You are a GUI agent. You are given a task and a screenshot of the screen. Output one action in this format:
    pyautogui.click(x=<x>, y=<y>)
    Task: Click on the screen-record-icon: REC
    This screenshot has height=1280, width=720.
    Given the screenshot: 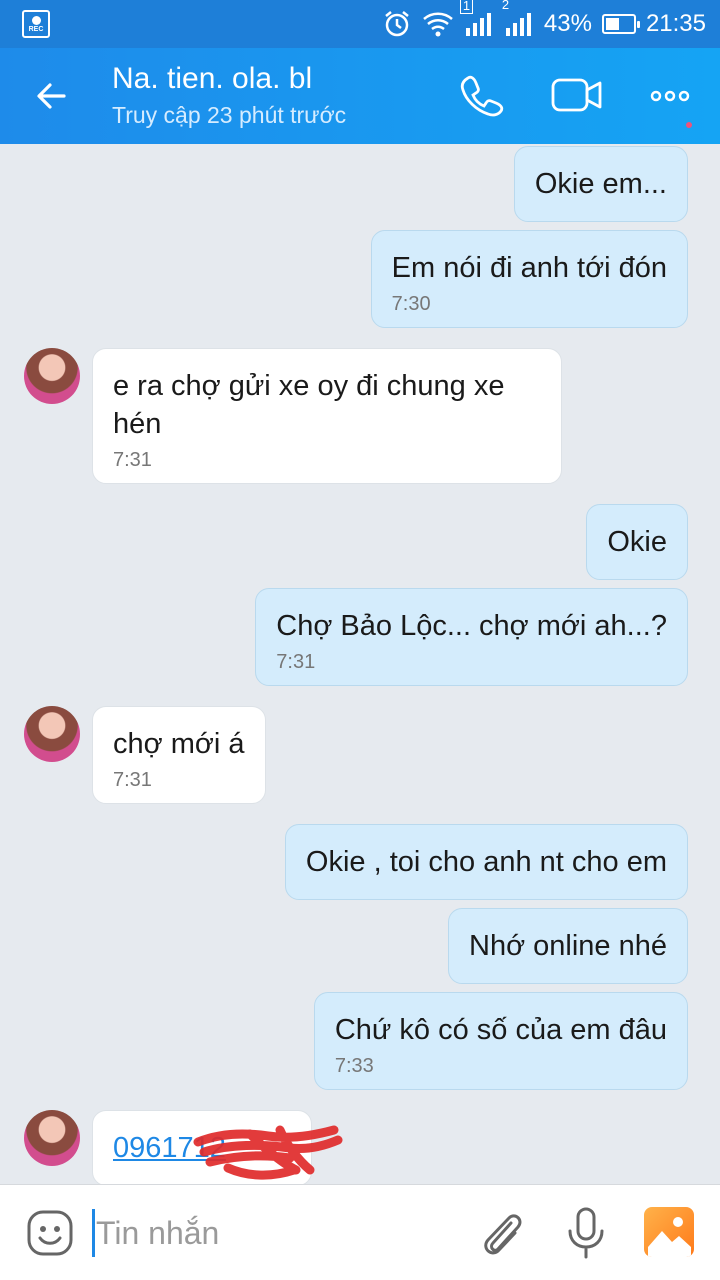 What is the action you would take?
    pyautogui.click(x=36, y=24)
    